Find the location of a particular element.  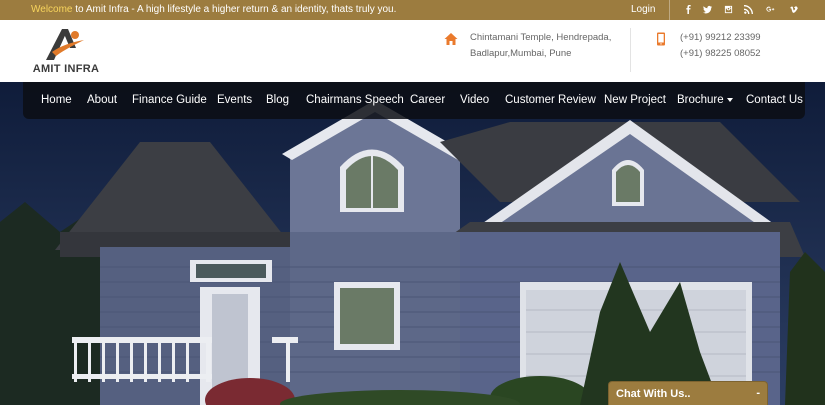

nav-item-career: Career is located at coordinates (427, 100).